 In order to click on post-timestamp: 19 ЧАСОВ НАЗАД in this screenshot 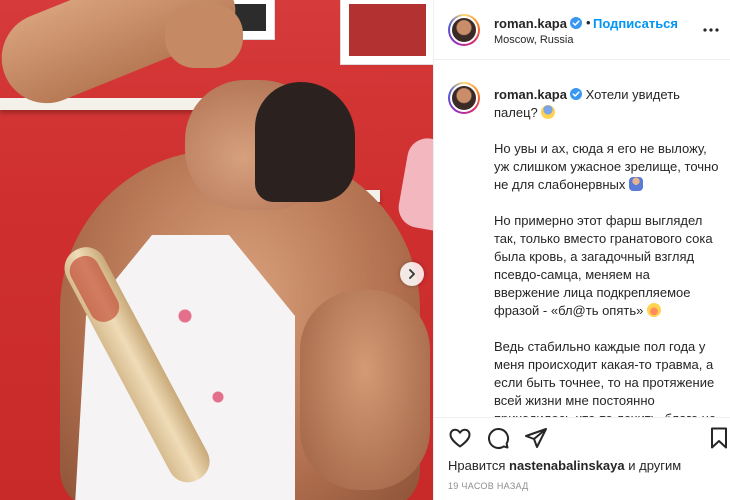, I will do `click(488, 486)`.